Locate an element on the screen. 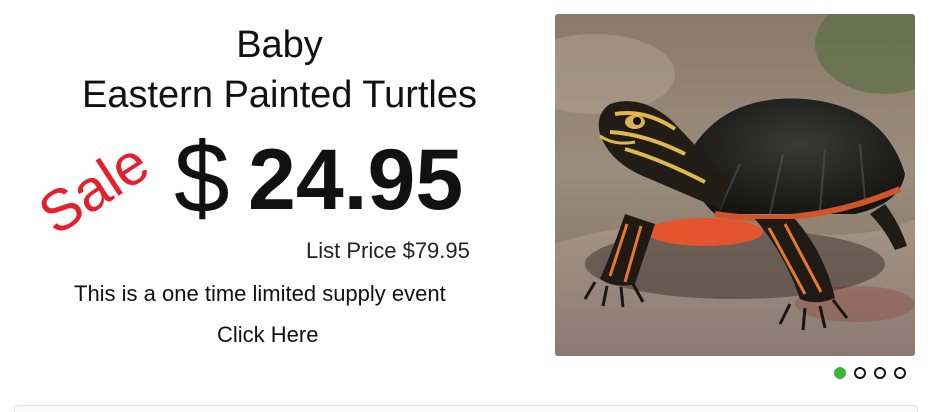  list-price: List Price $79.95 is located at coordinates (388, 250).